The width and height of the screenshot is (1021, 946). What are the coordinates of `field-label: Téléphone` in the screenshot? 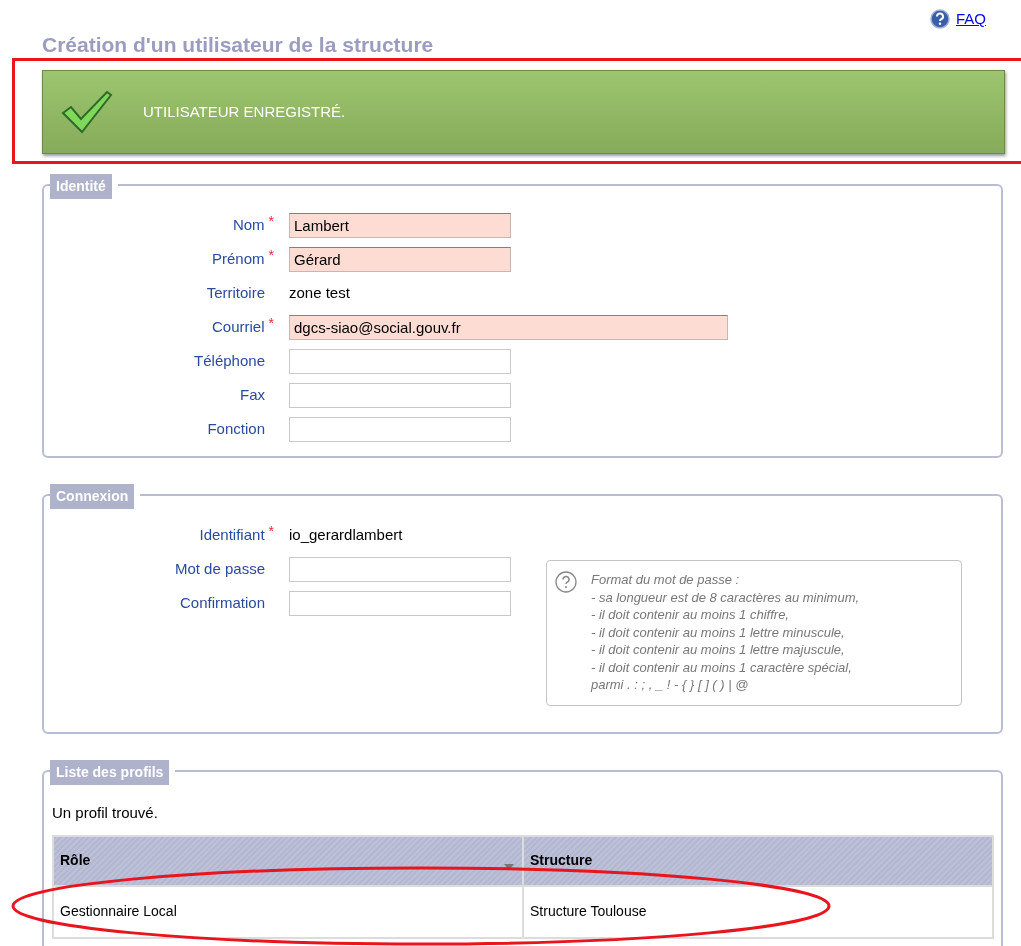 It's located at (229, 360).